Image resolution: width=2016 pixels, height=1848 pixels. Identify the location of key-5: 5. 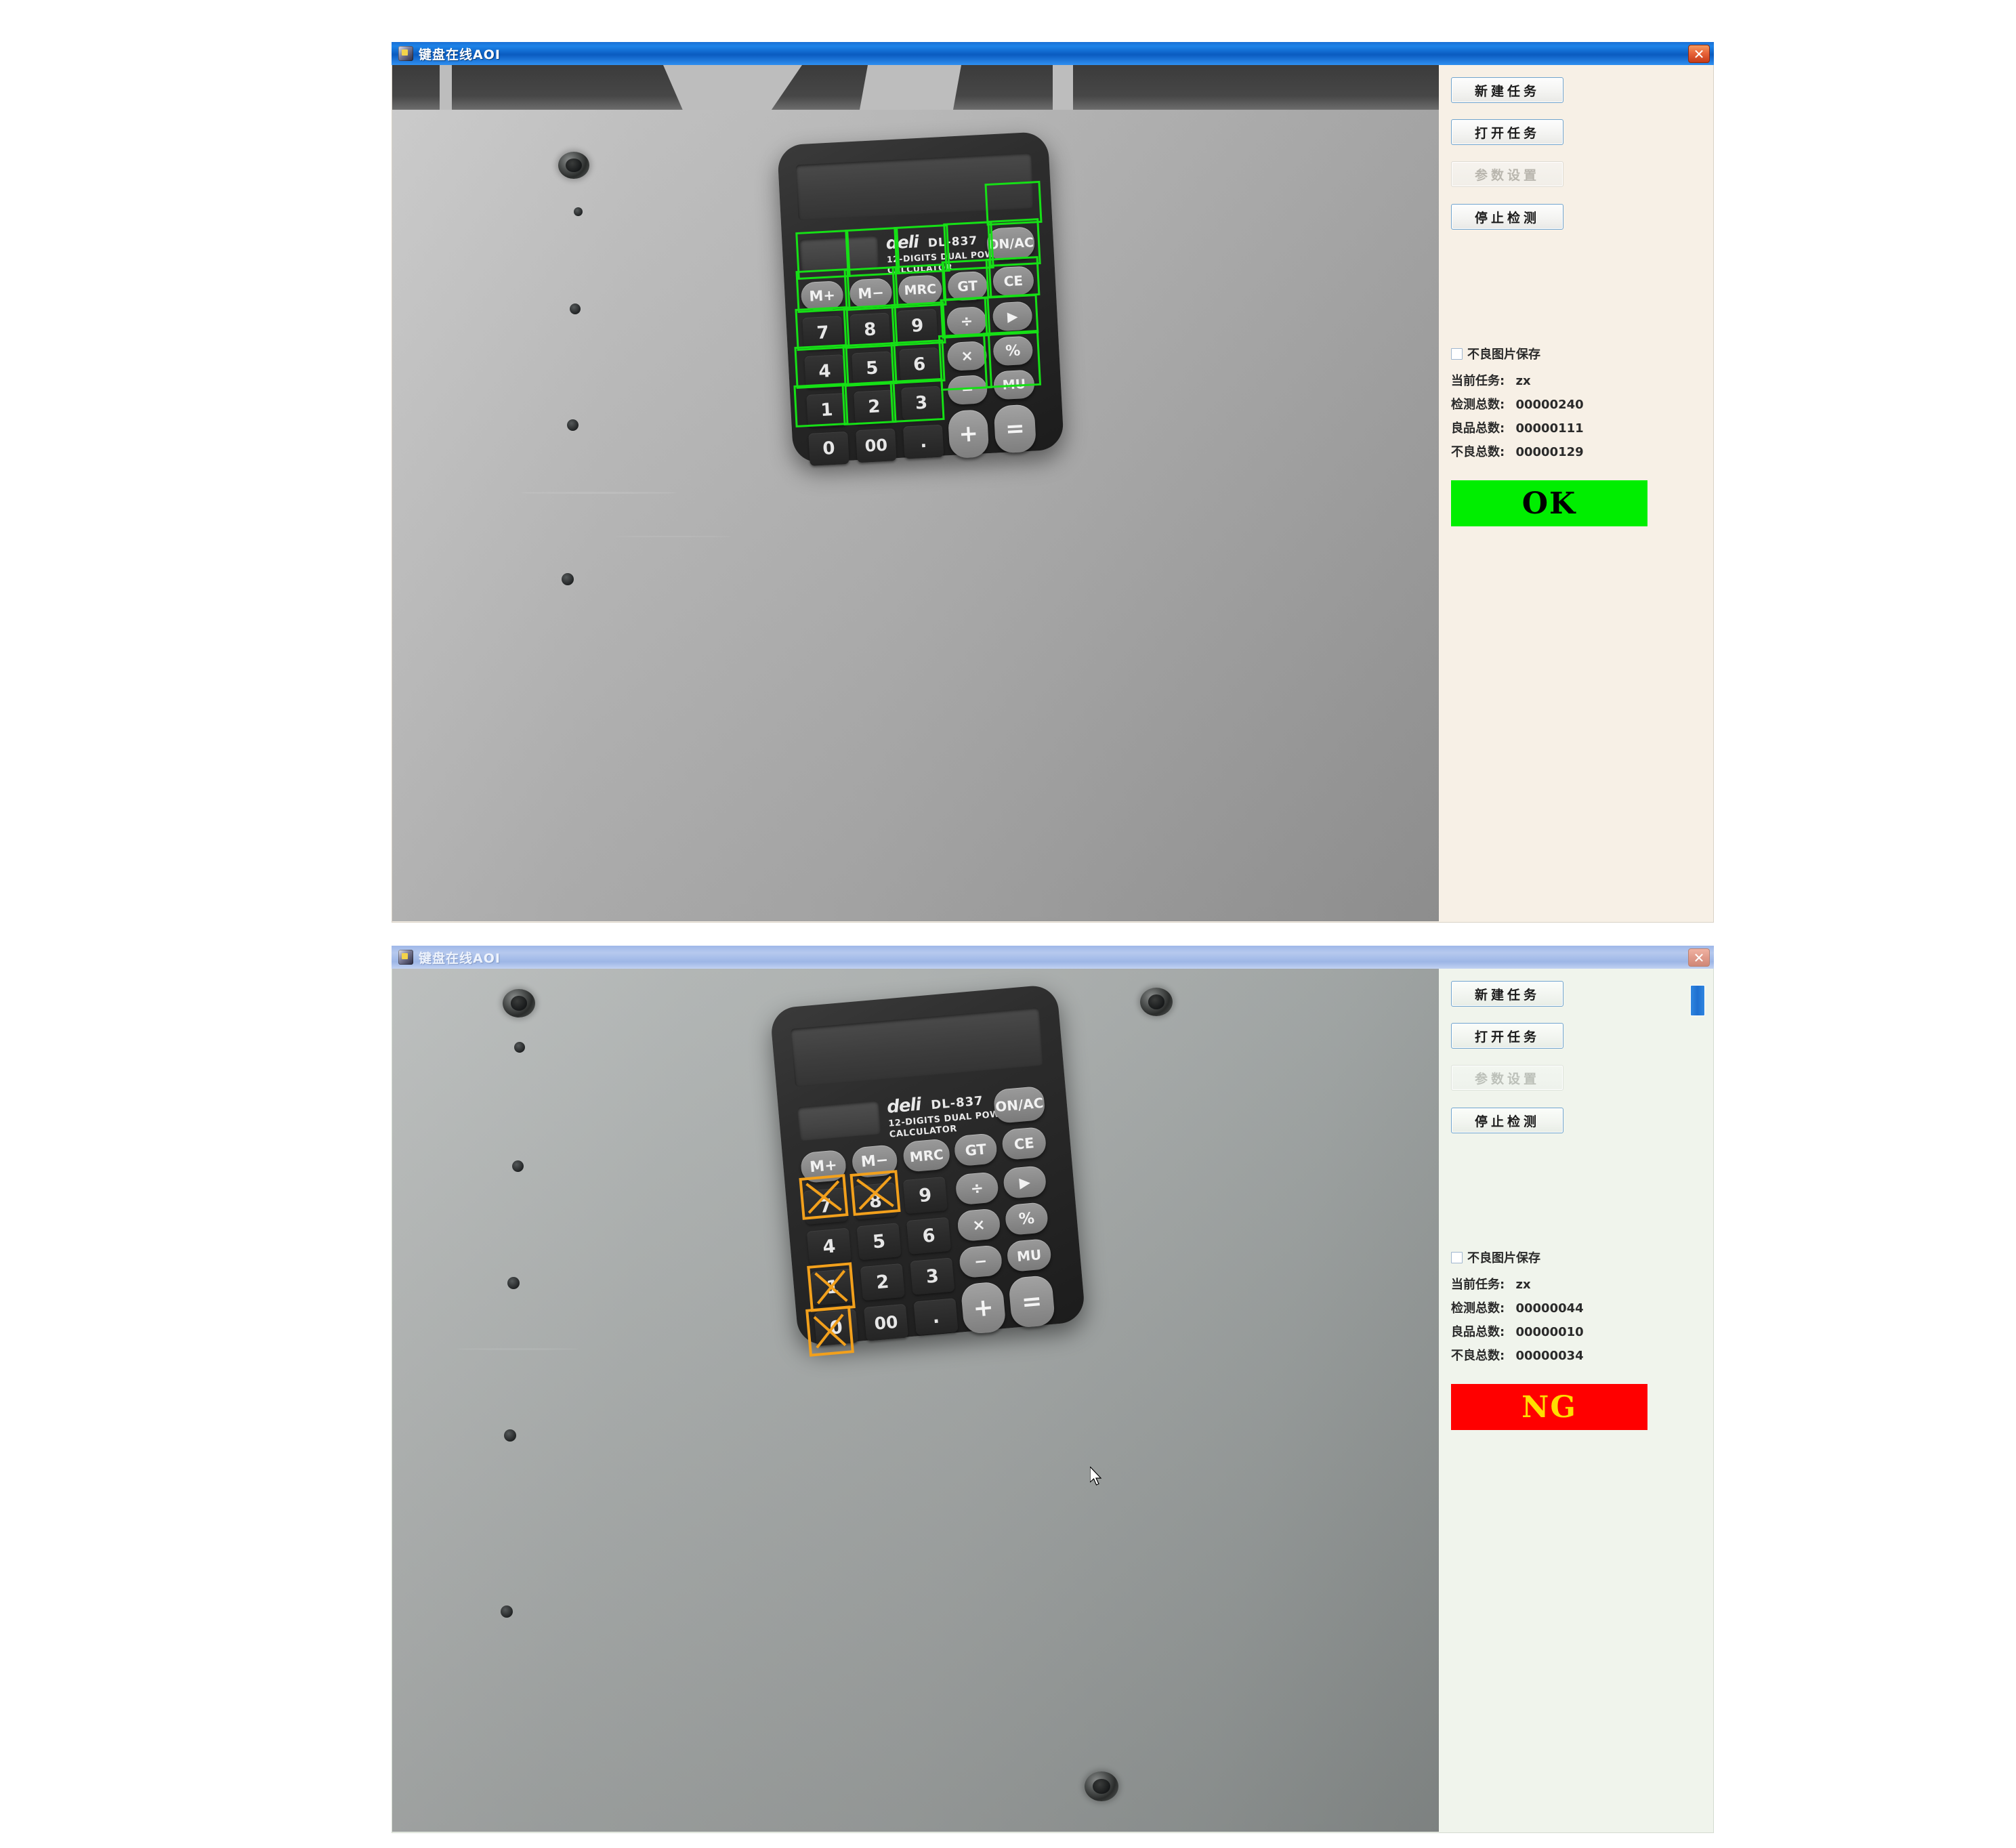
(879, 1242).